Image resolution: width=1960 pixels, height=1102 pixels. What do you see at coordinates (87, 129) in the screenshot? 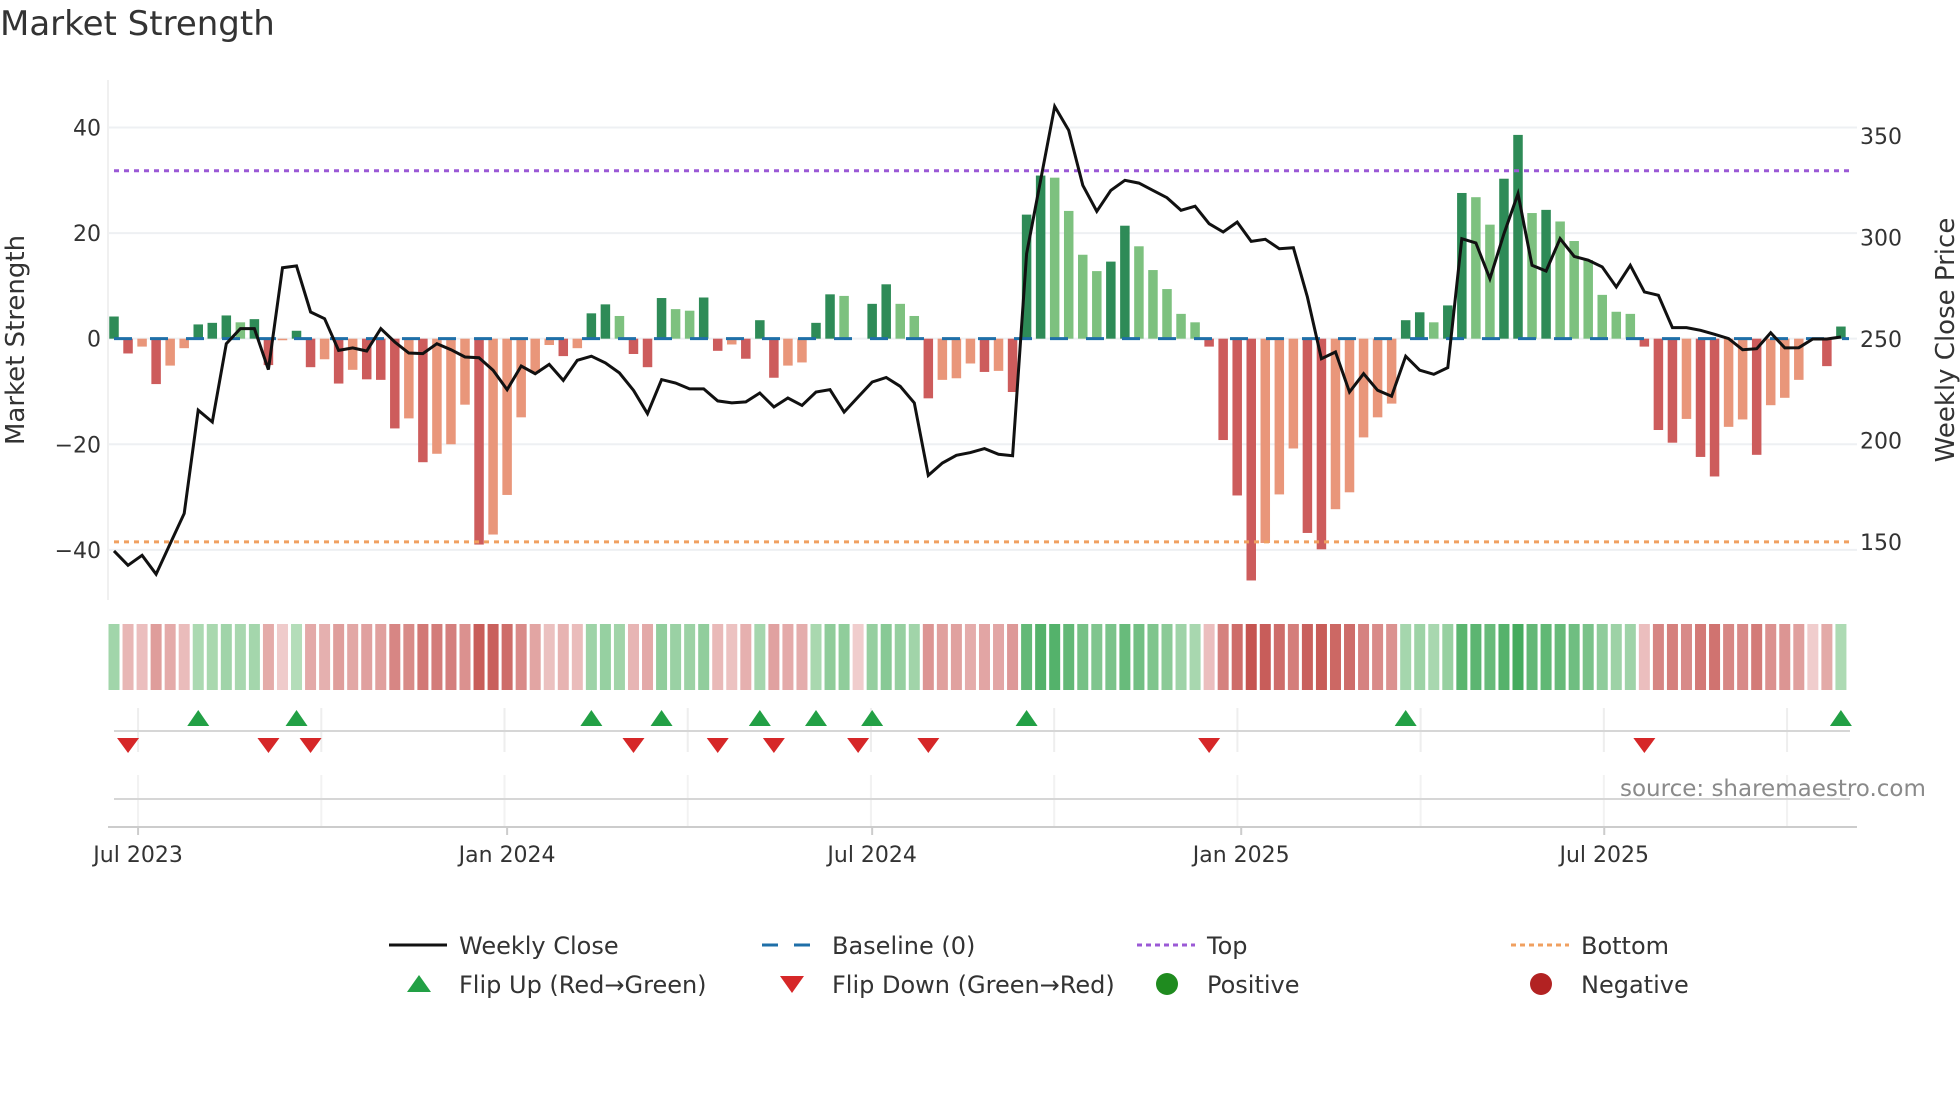
I see `y-tick-label: 40` at bounding box center [87, 129].